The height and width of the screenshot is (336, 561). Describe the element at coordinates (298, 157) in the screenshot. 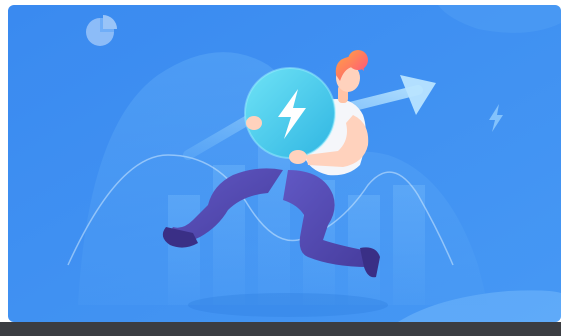

I see `right-hand` at that location.